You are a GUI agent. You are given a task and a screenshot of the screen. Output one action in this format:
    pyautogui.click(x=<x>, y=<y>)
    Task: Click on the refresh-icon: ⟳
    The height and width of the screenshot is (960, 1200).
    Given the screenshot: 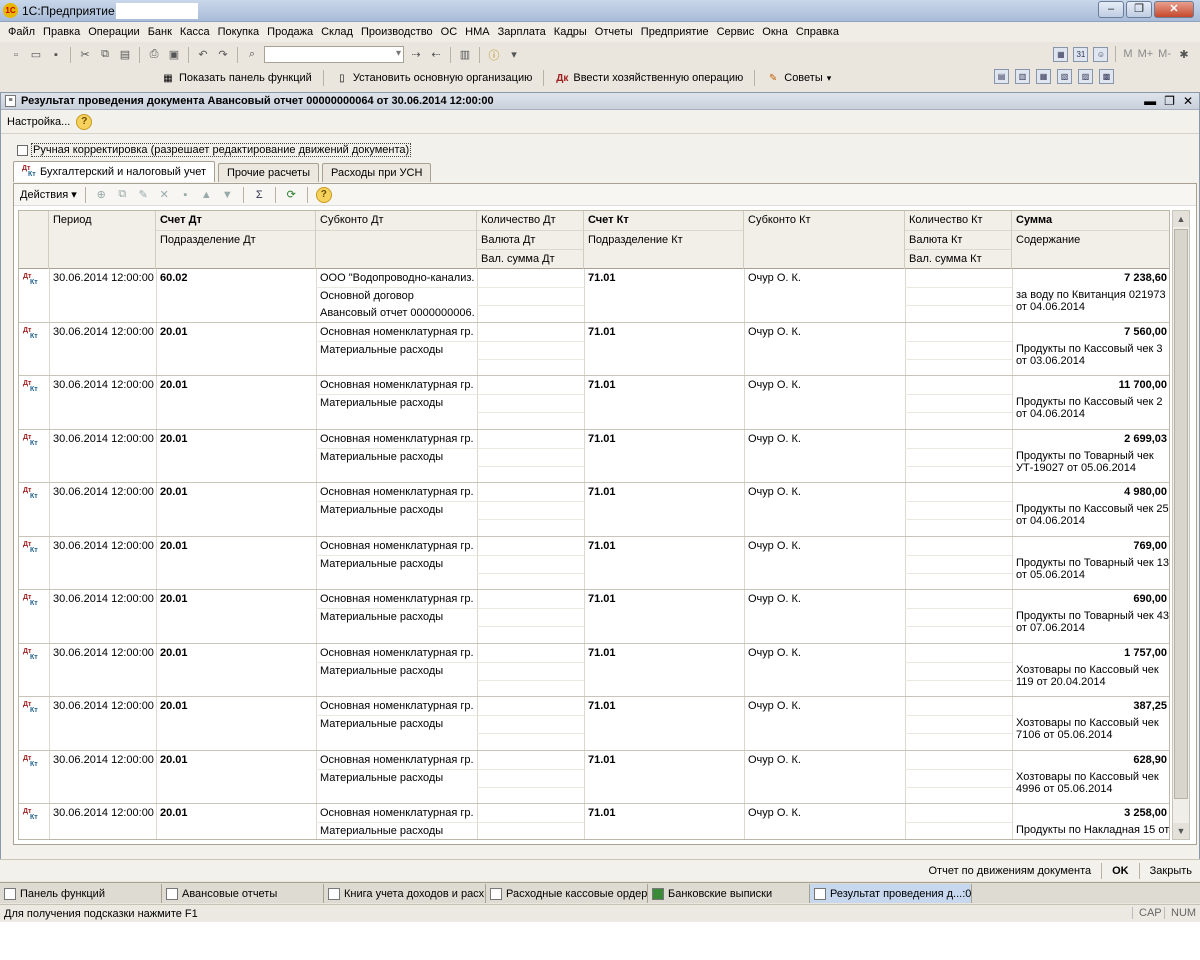 What is the action you would take?
    pyautogui.click(x=291, y=194)
    